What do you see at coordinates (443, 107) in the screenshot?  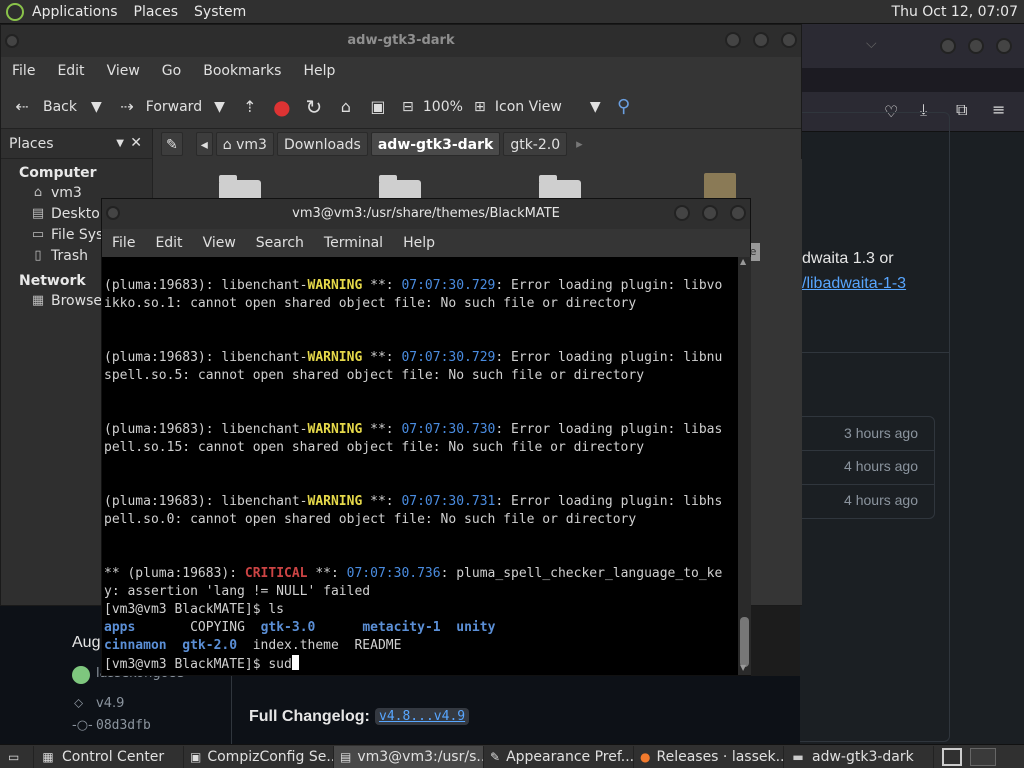 I see `zoom-level: 100%` at bounding box center [443, 107].